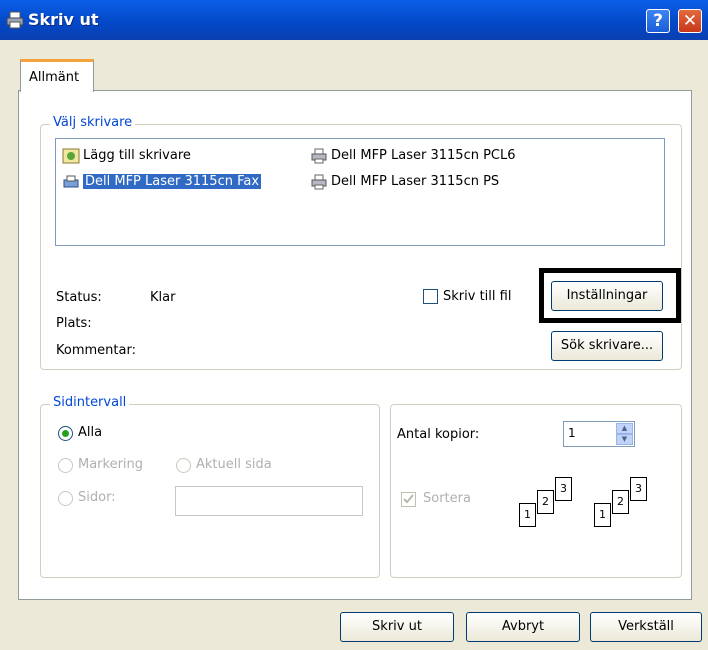 Image resolution: width=708 pixels, height=650 pixels. What do you see at coordinates (234, 464) in the screenshot?
I see `radio-current-page-label: Aktuell sida` at bounding box center [234, 464].